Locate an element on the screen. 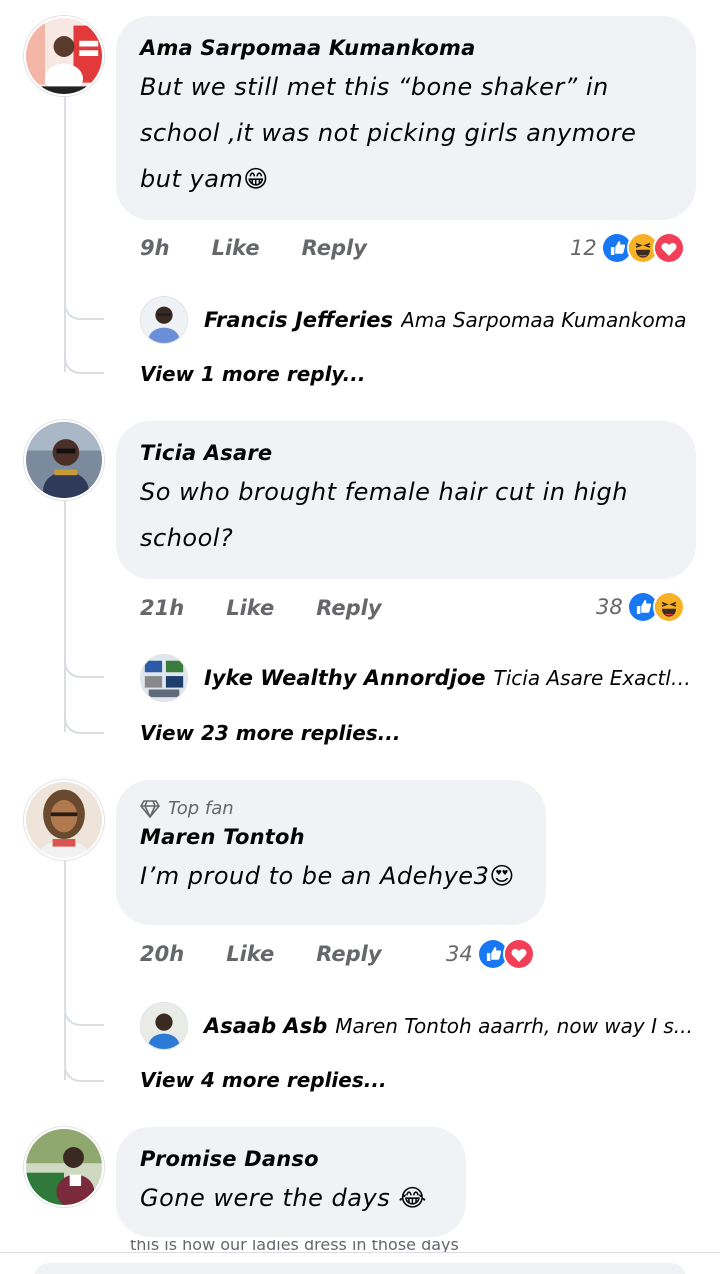 The image size is (720, 1274). comment-text: Gone were the days 😂 is located at coordinates (283, 1198).